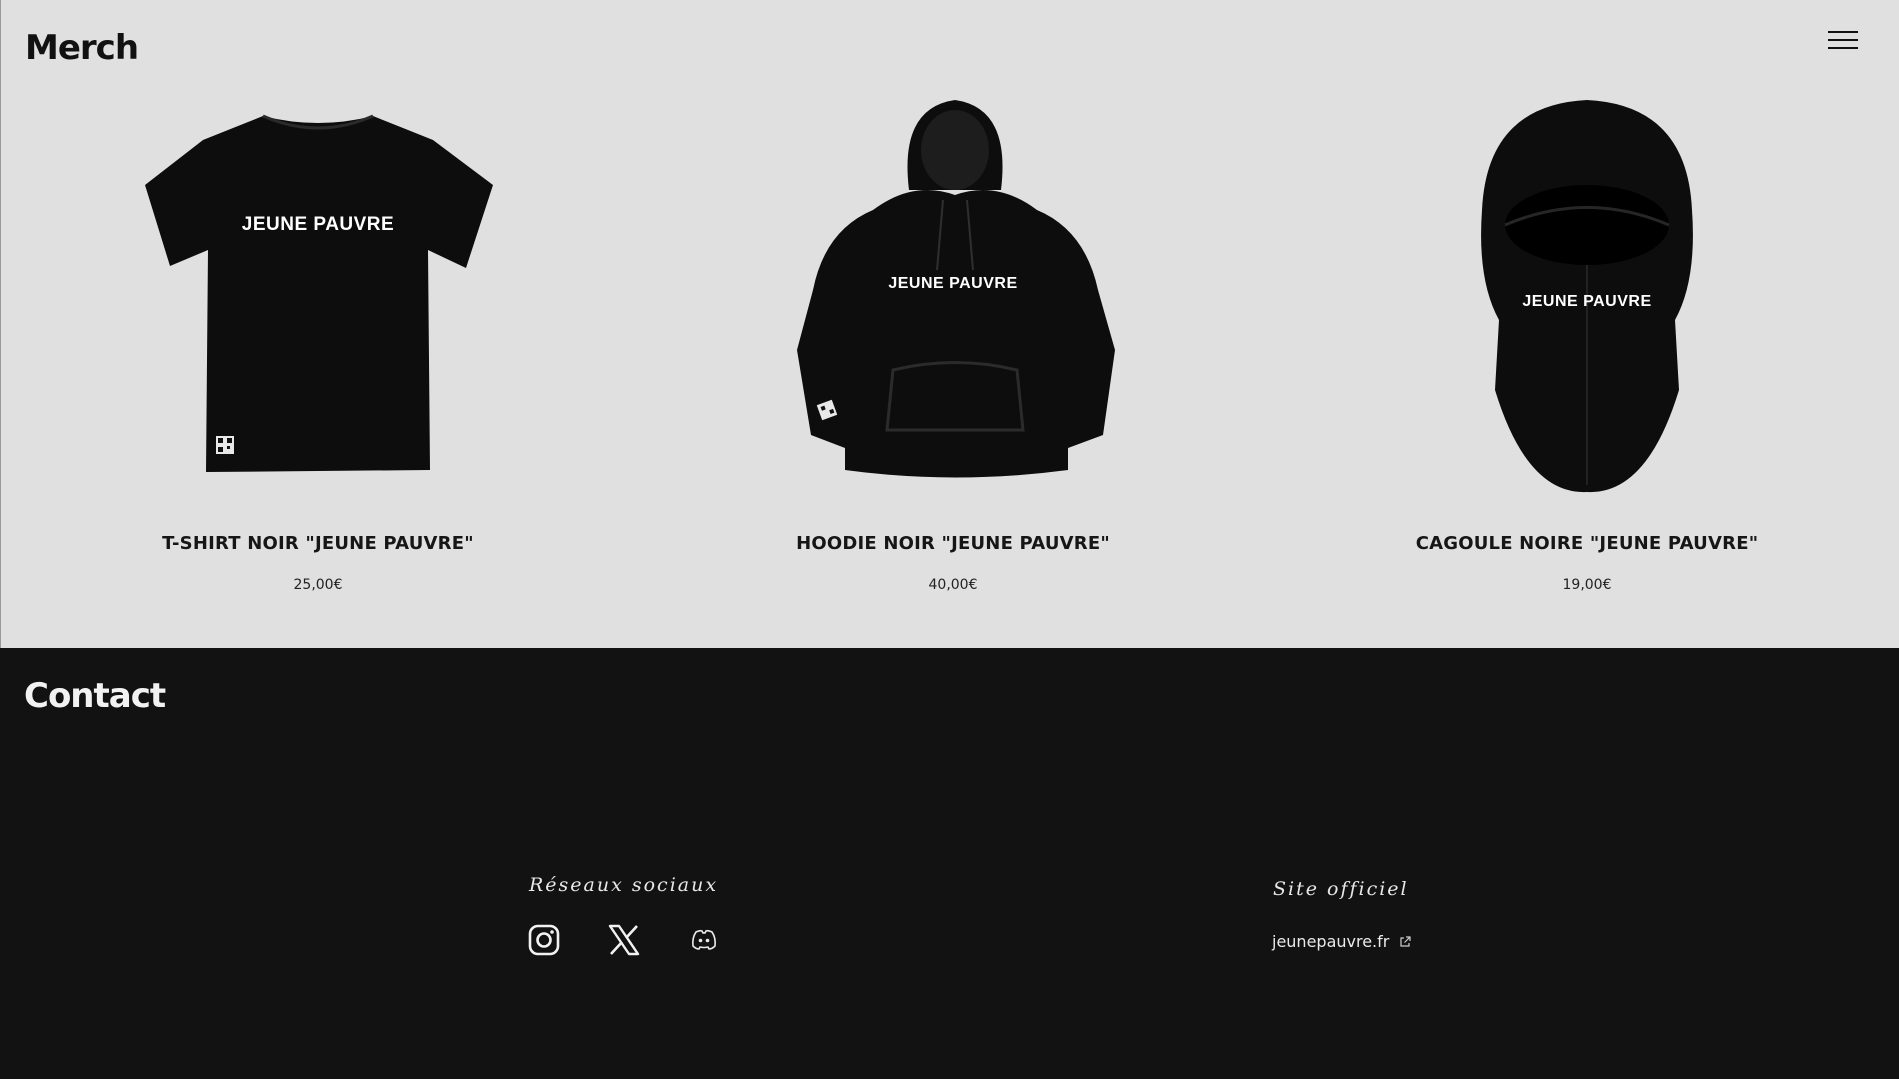  Describe the element at coordinates (624, 885) in the screenshot. I see `socials-label: Réseaux sociaux` at that location.